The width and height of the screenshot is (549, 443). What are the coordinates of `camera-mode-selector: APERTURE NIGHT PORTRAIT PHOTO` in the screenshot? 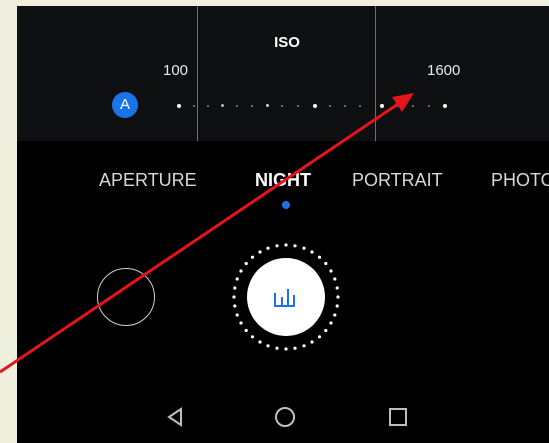 It's located at (283, 182).